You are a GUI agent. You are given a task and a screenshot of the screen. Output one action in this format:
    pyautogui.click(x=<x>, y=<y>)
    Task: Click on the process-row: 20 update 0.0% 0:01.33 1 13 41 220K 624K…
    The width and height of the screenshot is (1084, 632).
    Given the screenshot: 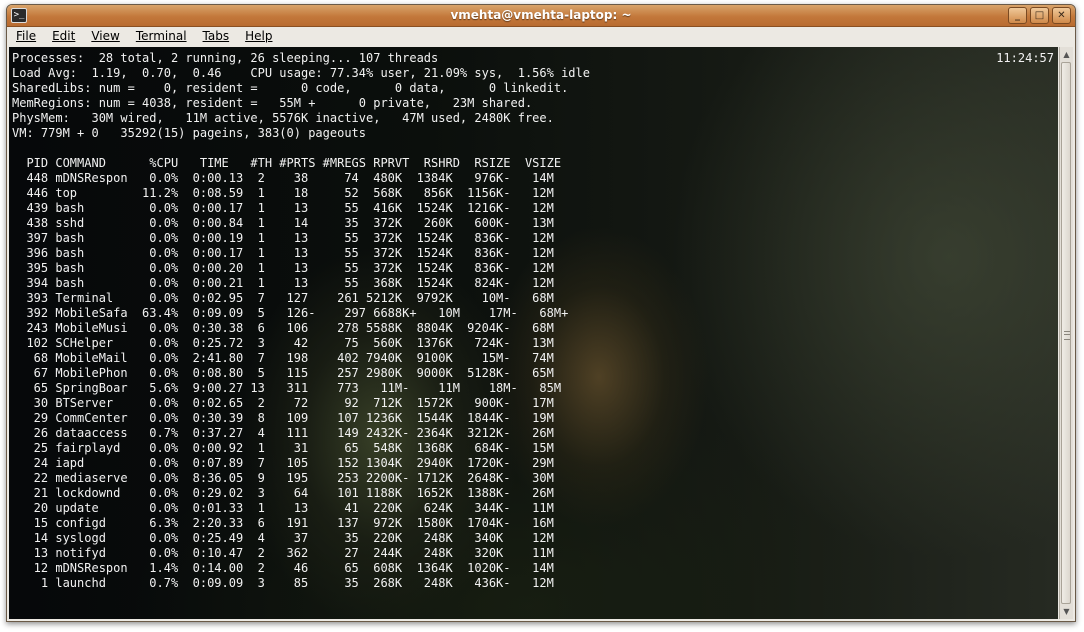 What is the action you would take?
    pyautogui.click(x=283, y=508)
    